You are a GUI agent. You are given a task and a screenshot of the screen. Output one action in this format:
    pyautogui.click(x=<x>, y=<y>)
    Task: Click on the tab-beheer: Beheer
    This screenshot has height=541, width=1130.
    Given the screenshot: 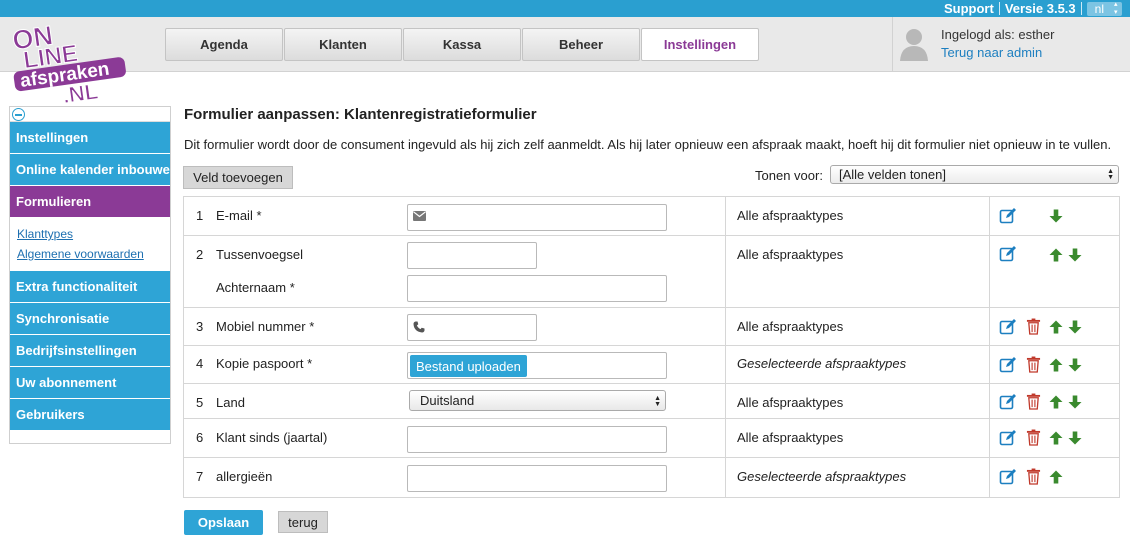 What is the action you would take?
    pyautogui.click(x=581, y=44)
    